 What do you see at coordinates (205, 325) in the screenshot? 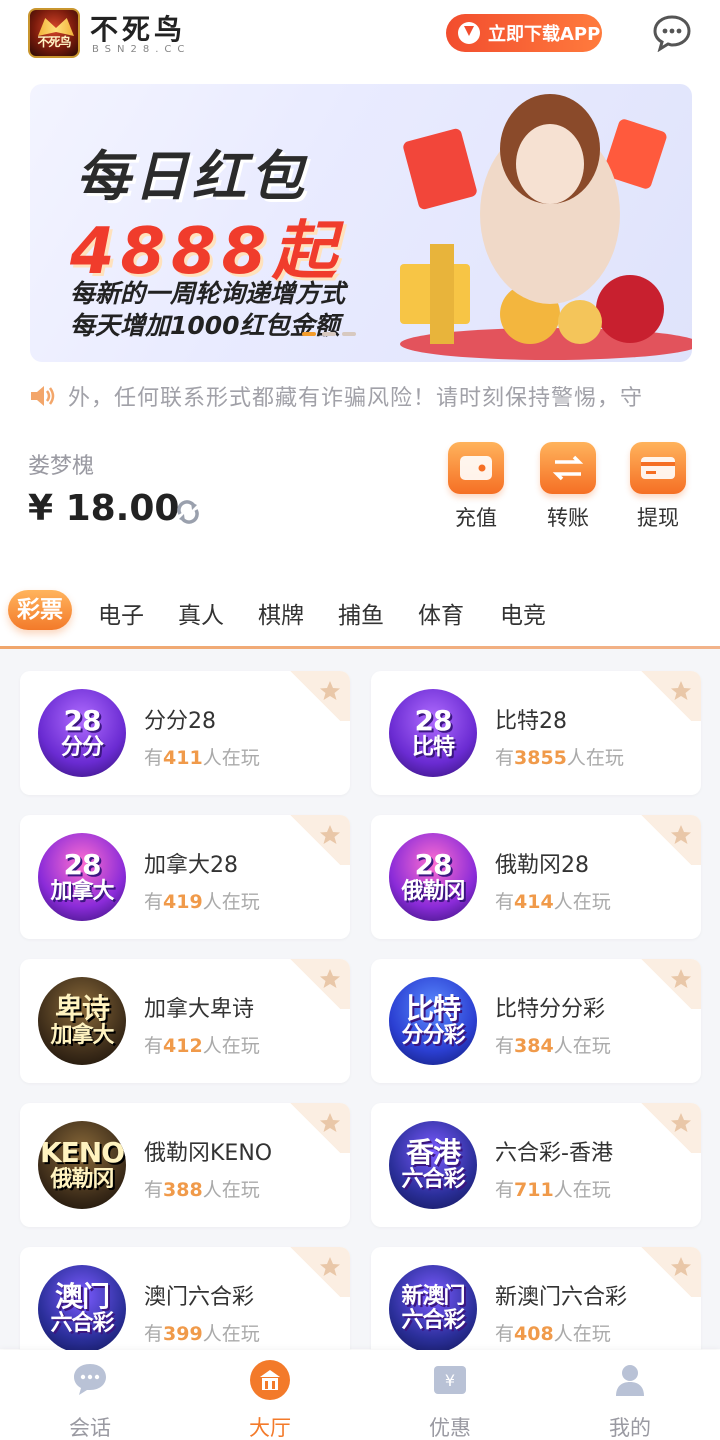
I see `banner-line-2: 每天增加1000红包金额` at bounding box center [205, 325].